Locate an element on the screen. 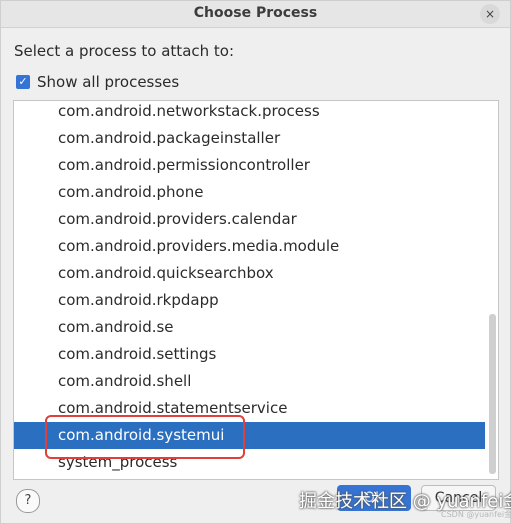 This screenshot has width=511, height=524. close-icon: × is located at coordinates (490, 14).